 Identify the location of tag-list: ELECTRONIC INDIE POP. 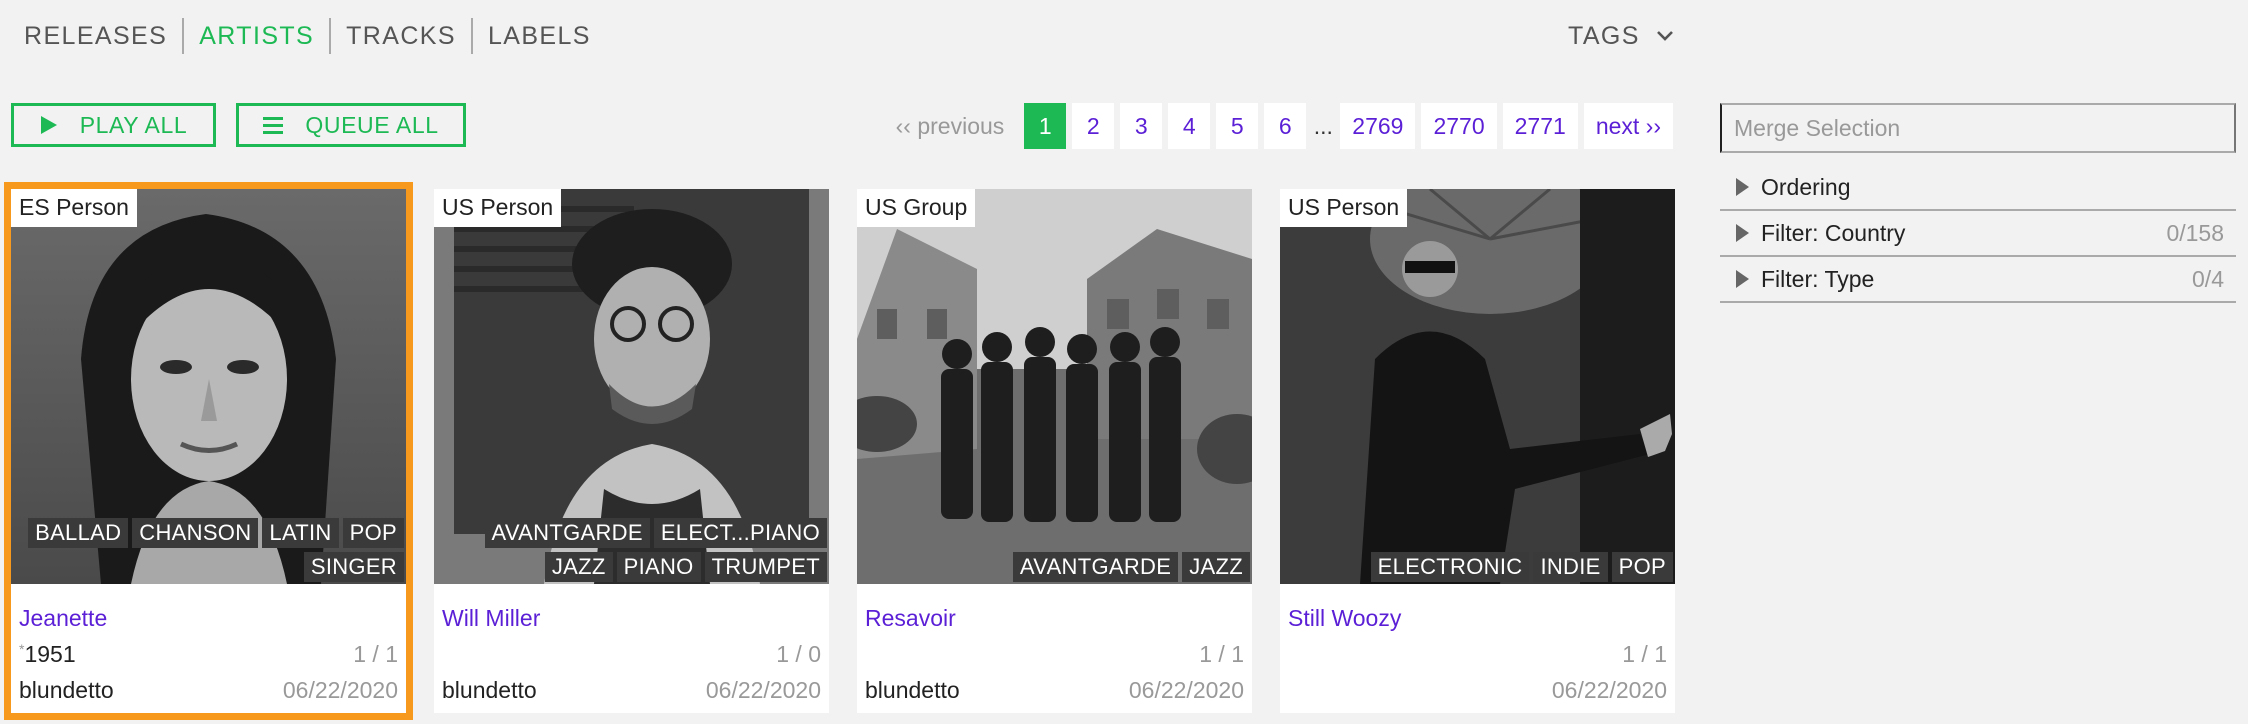
(1521, 566).